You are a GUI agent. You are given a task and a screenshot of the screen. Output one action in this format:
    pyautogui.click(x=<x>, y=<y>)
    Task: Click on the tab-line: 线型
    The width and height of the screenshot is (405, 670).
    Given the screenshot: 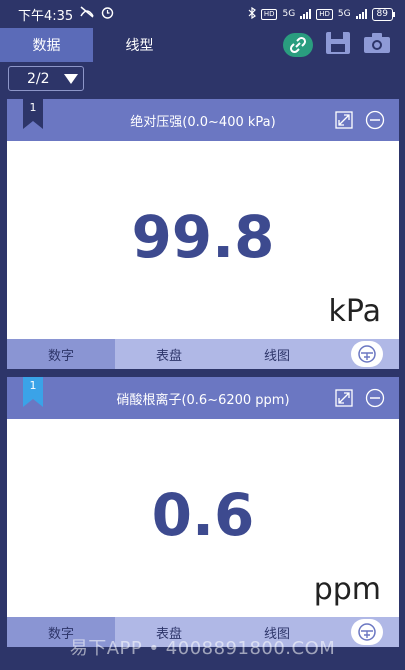 What is the action you would take?
    pyautogui.click(x=139, y=45)
    